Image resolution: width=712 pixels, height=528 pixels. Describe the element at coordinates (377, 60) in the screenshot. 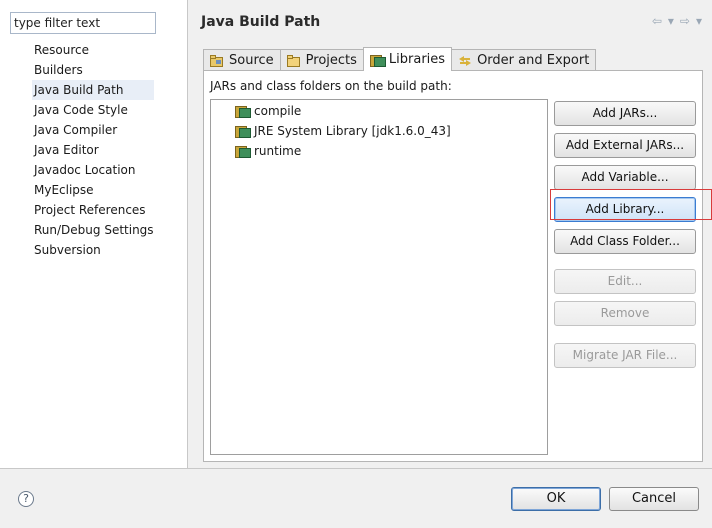

I see `libraries-icon` at that location.